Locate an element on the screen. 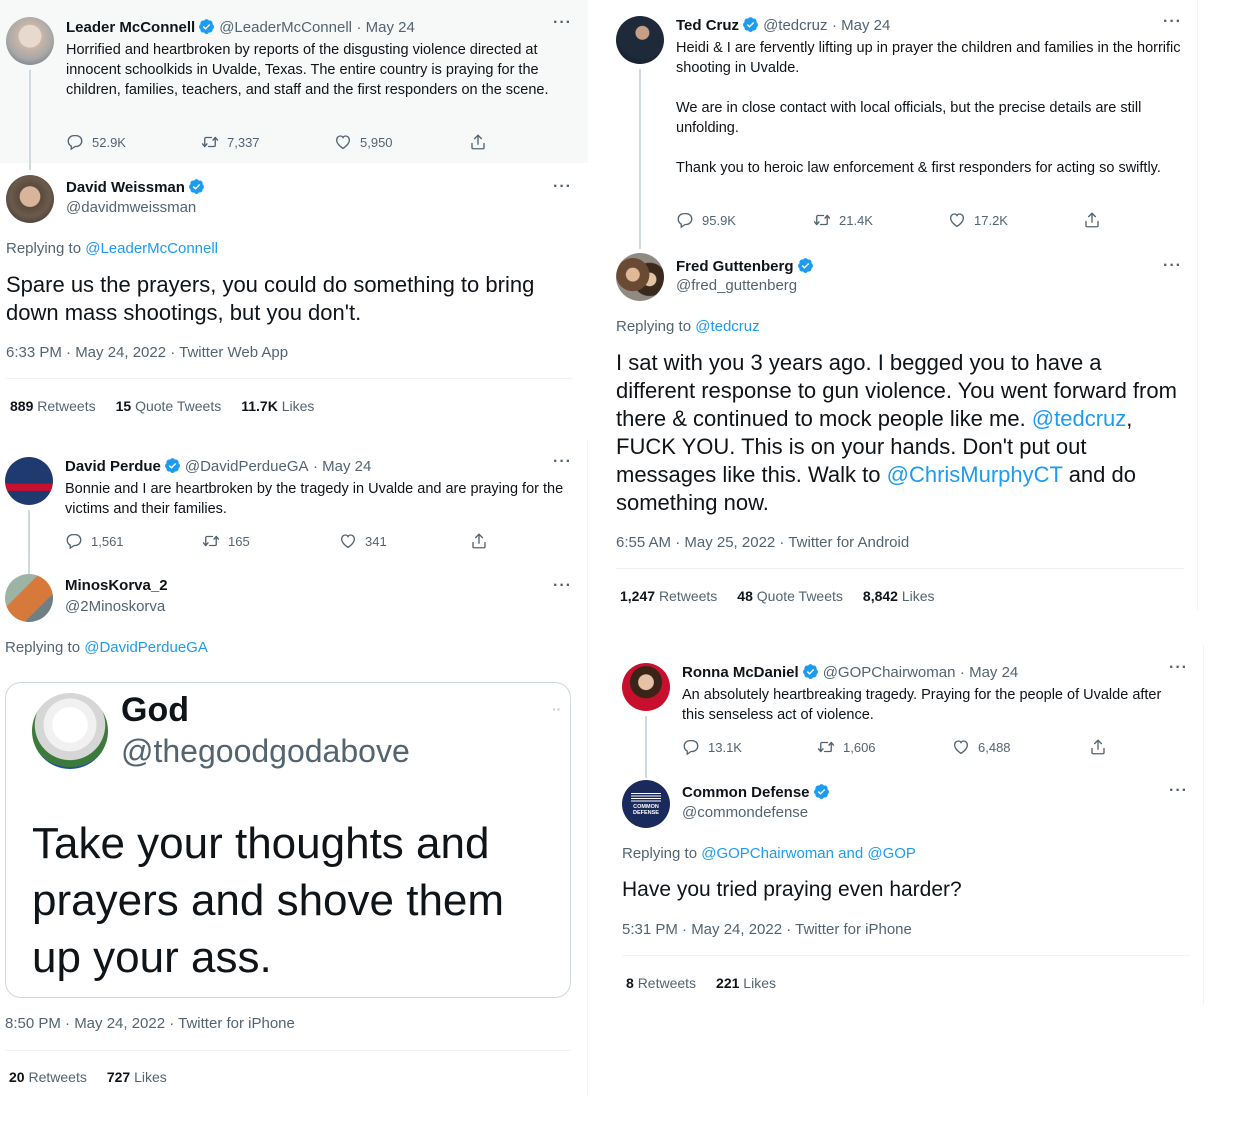  mention-link: @tedcruz is located at coordinates (1079, 418).